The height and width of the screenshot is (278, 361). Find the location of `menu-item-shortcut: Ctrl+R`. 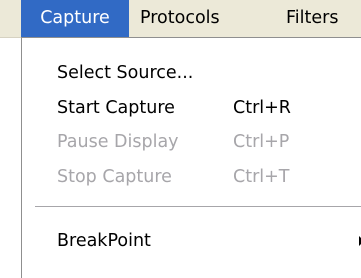

menu-item-shortcut: Ctrl+R is located at coordinates (262, 108).